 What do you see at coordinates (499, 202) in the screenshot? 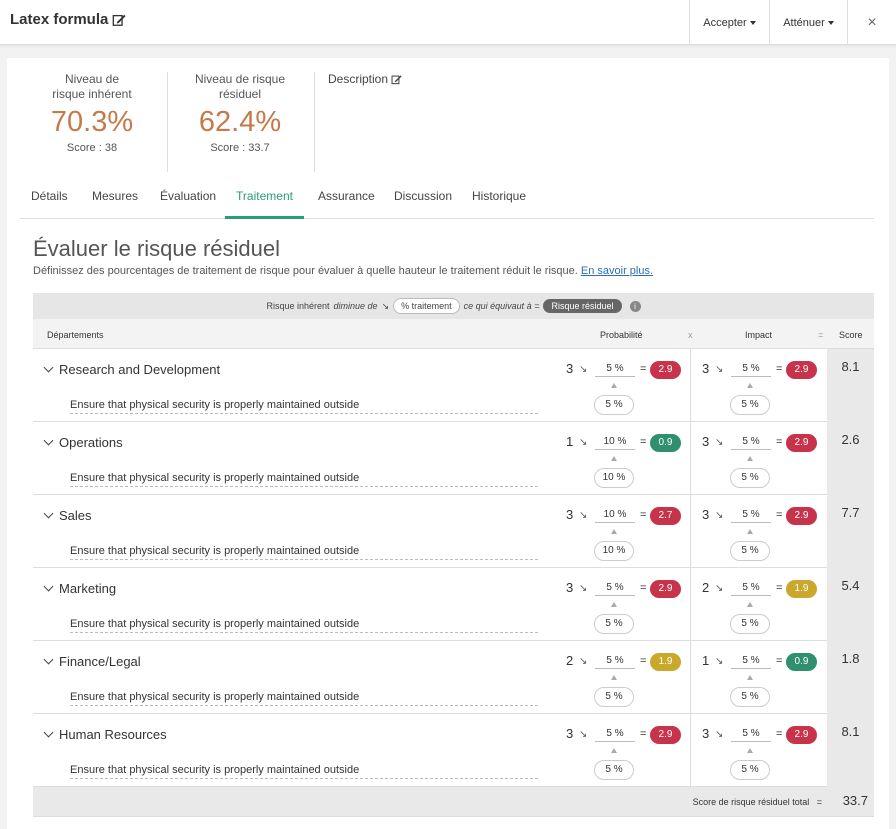
I see `tab-history: Historique` at bounding box center [499, 202].